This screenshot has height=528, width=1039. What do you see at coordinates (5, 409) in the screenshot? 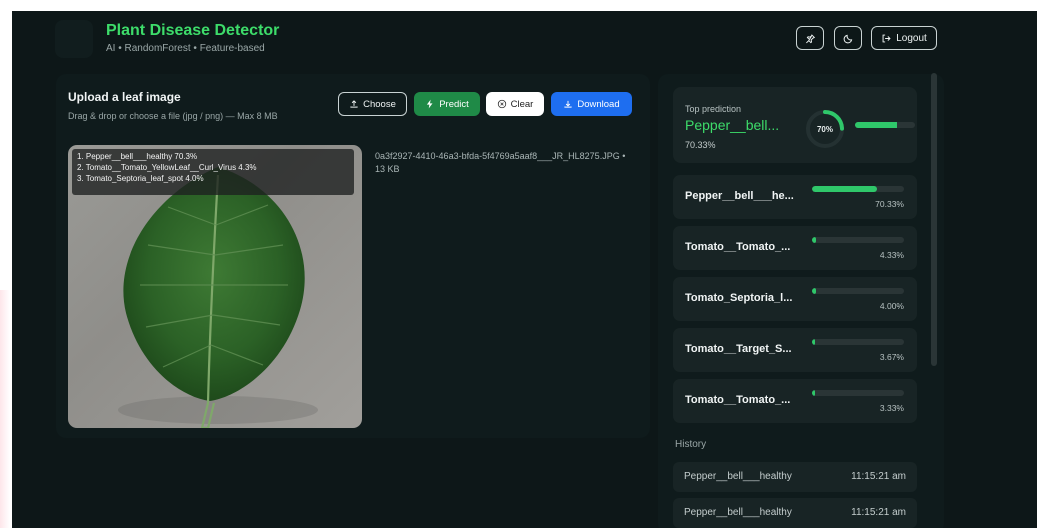
I see `page-edge` at bounding box center [5, 409].